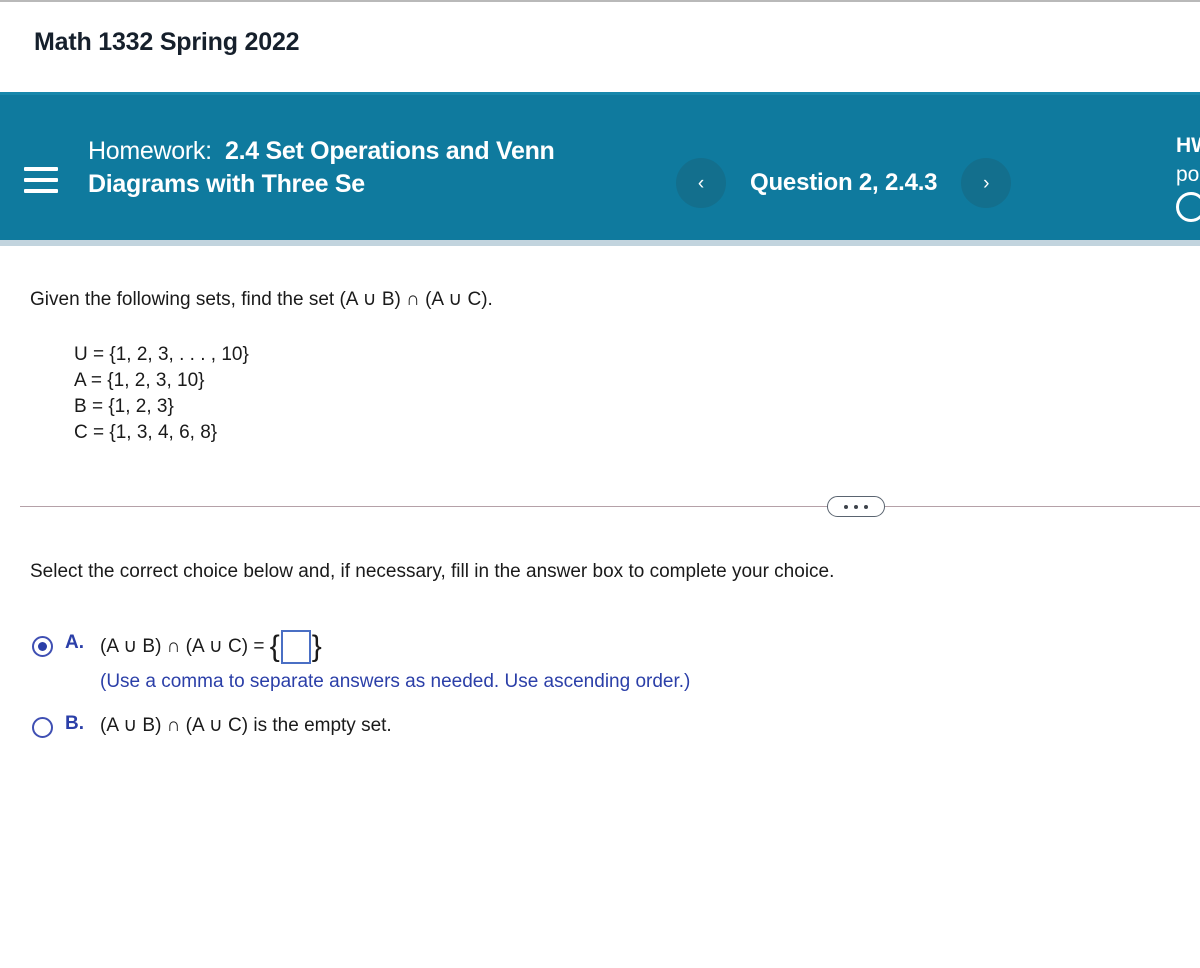 This screenshot has width=1200, height=968. I want to click on previous-question-button: ‹, so click(701, 183).